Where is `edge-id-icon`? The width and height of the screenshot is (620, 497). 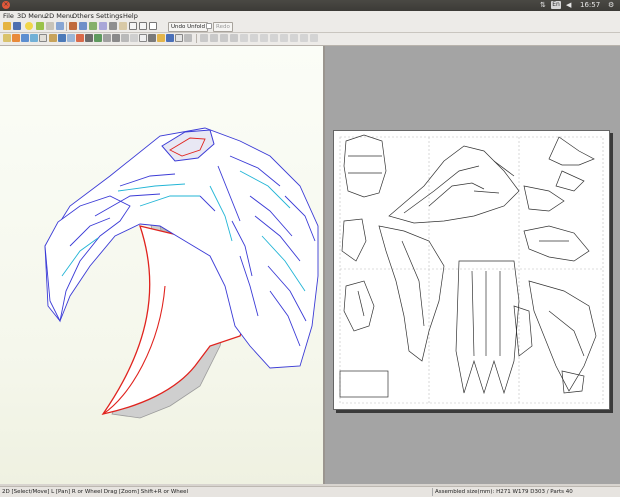
edge-id-icon is located at coordinates (294, 38).